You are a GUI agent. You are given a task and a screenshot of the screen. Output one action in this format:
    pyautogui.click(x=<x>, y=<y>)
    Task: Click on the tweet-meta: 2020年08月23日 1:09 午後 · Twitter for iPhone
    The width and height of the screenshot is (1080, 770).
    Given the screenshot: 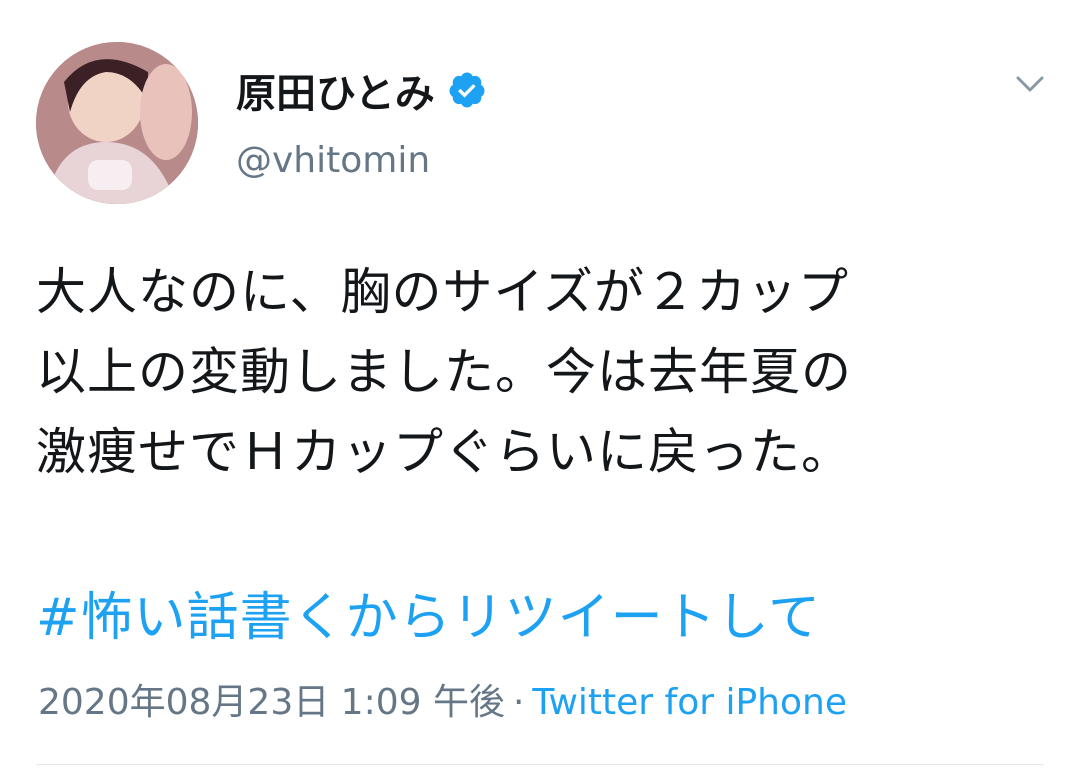 What is the action you would take?
    pyautogui.click(x=442, y=703)
    